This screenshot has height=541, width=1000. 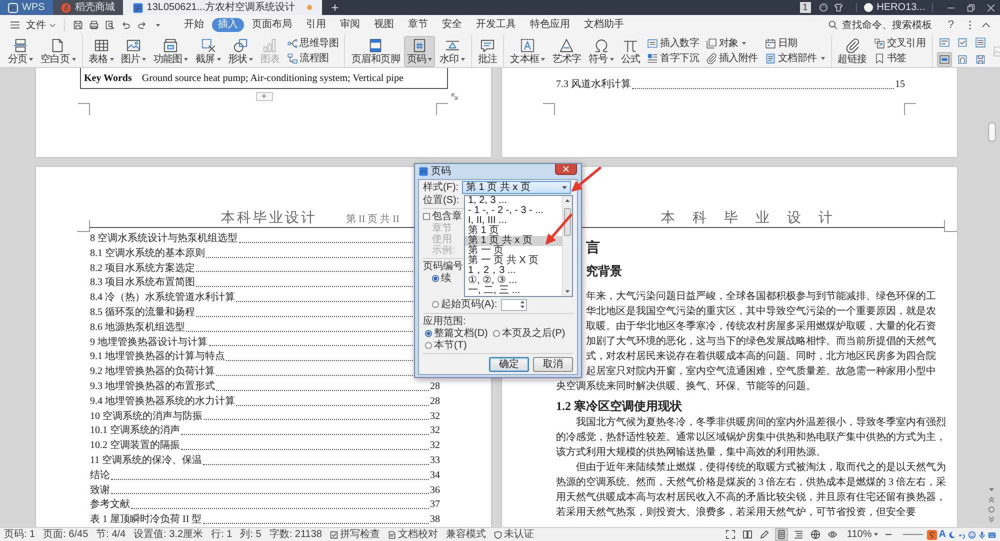 I want to click on ribbon-button: 对象, so click(x=726, y=43).